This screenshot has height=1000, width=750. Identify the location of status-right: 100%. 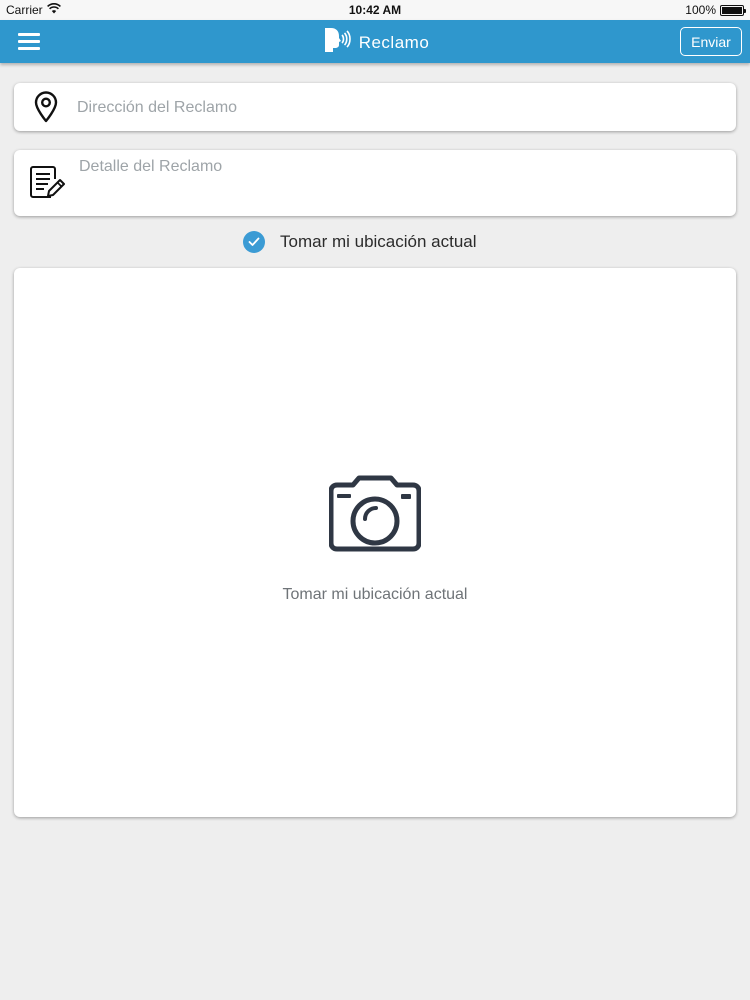
(715, 10).